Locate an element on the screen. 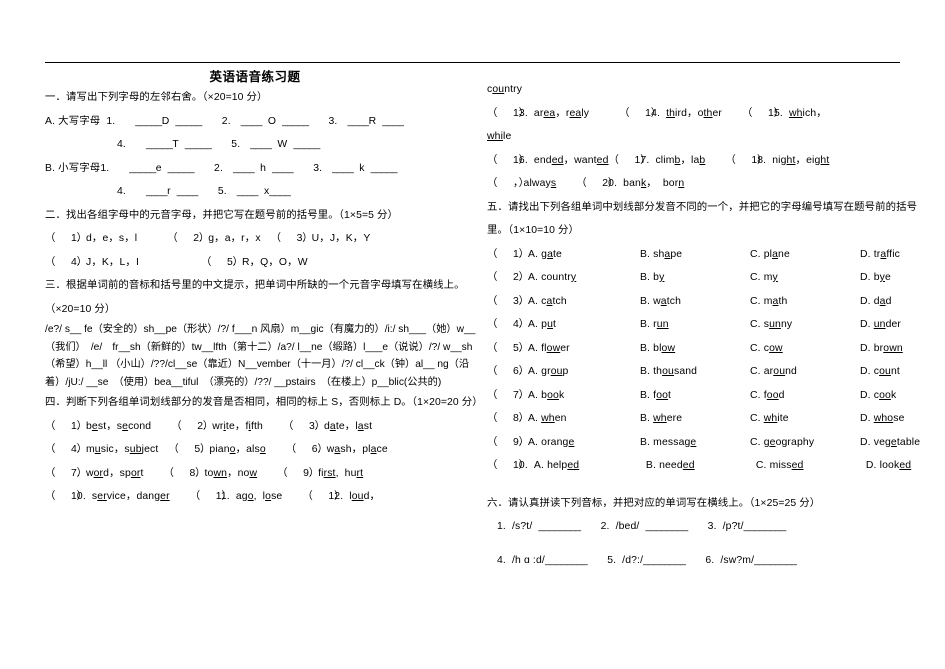 This screenshot has width=945, height=669. s5-6-option-b: B. thousand is located at coordinates (695, 372).